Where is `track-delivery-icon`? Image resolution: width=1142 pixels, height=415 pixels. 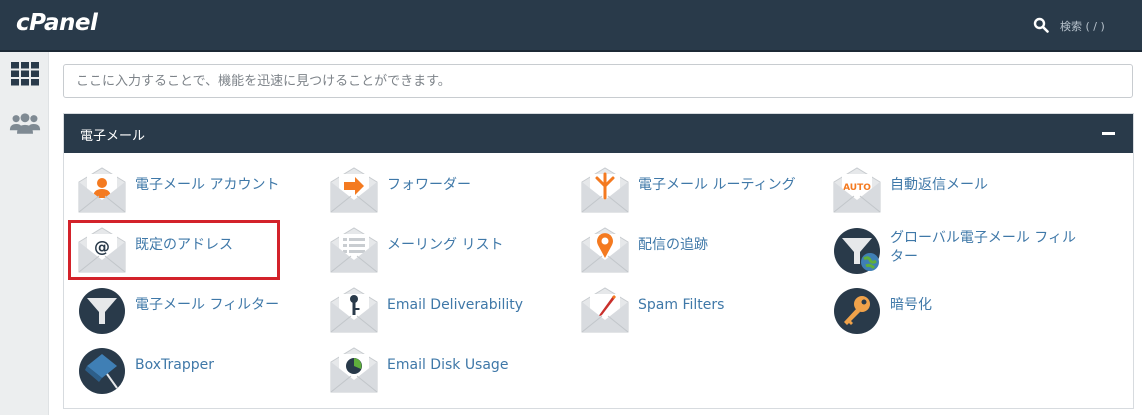 track-delivery-icon is located at coordinates (605, 250).